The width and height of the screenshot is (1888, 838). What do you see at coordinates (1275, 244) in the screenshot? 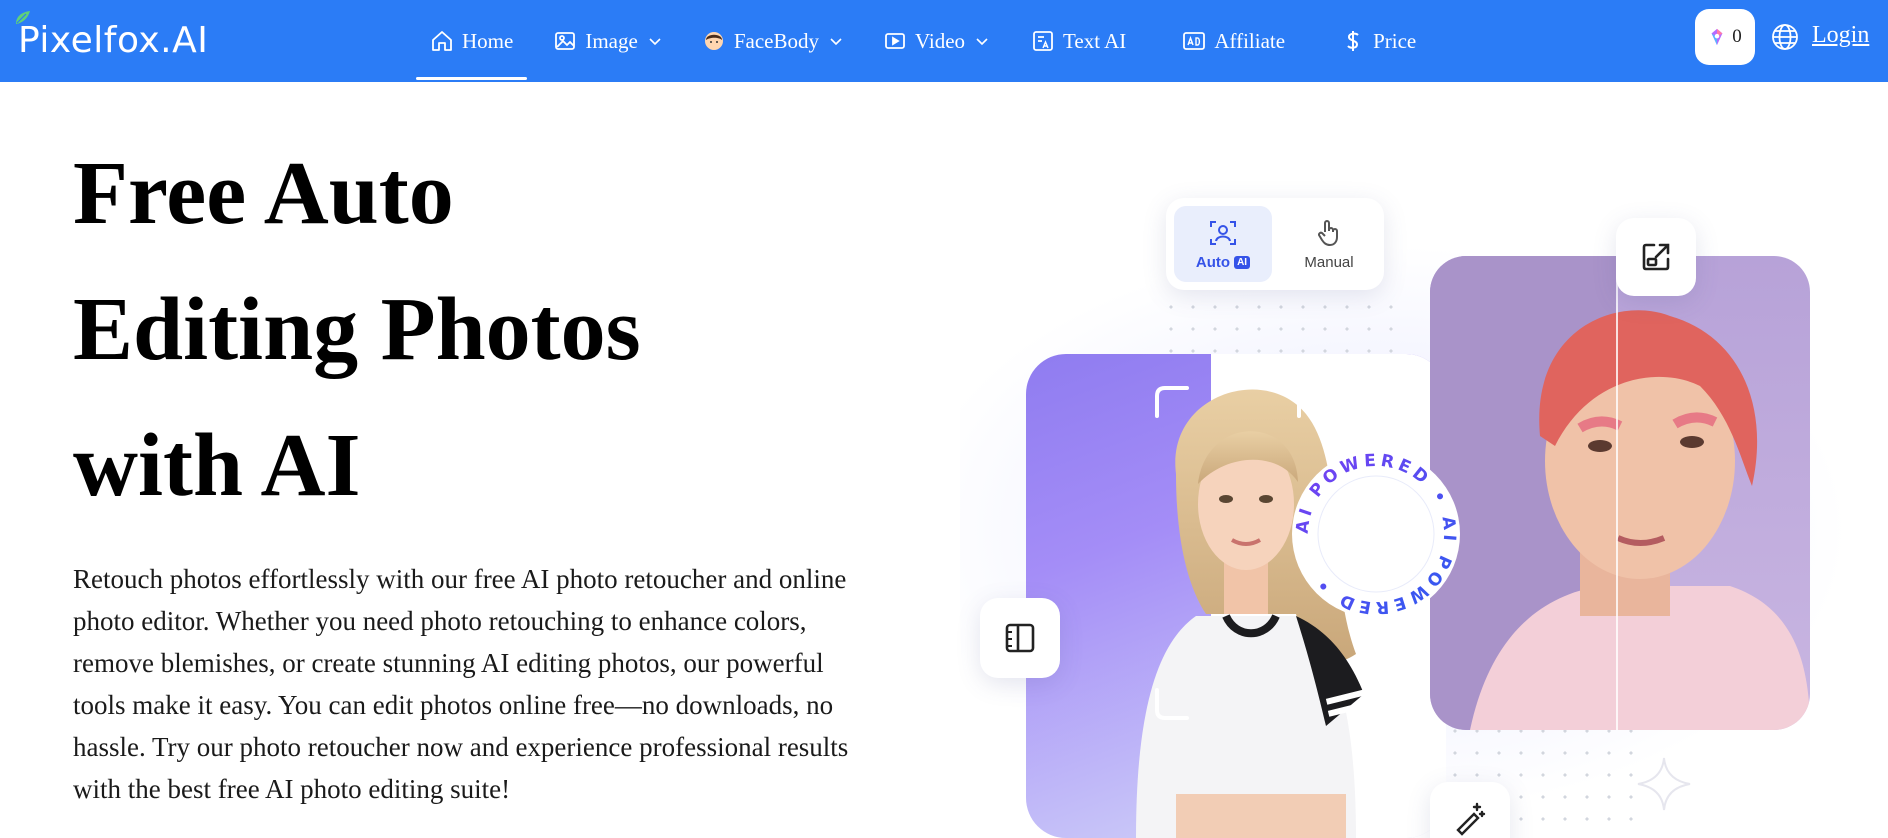
I see `mode-switcher: Auto AI Manual` at bounding box center [1275, 244].